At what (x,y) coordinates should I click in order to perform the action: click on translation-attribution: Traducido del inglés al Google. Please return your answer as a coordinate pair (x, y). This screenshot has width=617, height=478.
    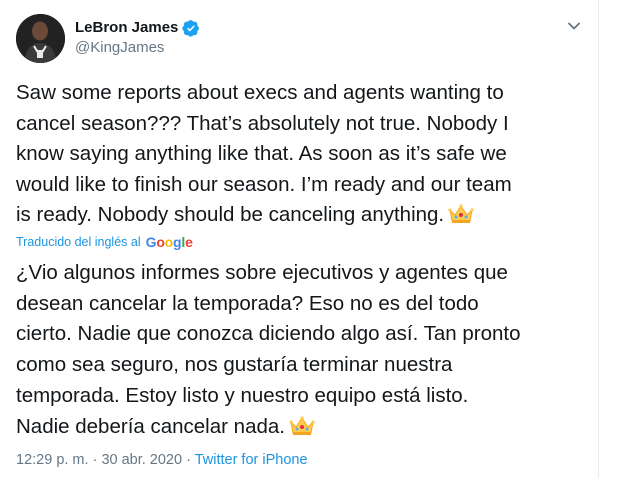
    Looking at the image, I should click on (104, 242).